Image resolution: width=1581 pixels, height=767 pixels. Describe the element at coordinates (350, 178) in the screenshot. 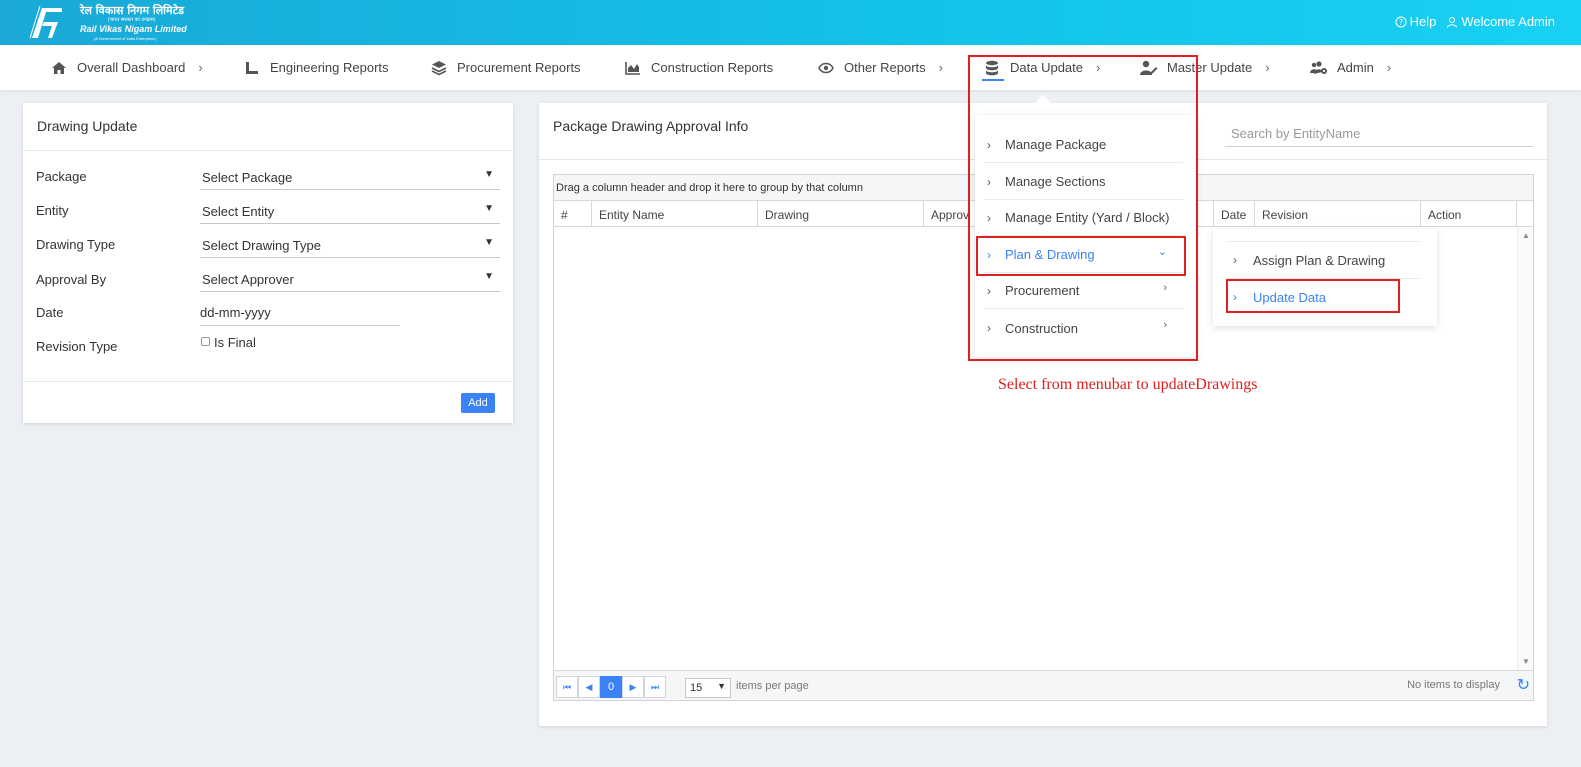

I see `package-select: Select Package ▼` at that location.